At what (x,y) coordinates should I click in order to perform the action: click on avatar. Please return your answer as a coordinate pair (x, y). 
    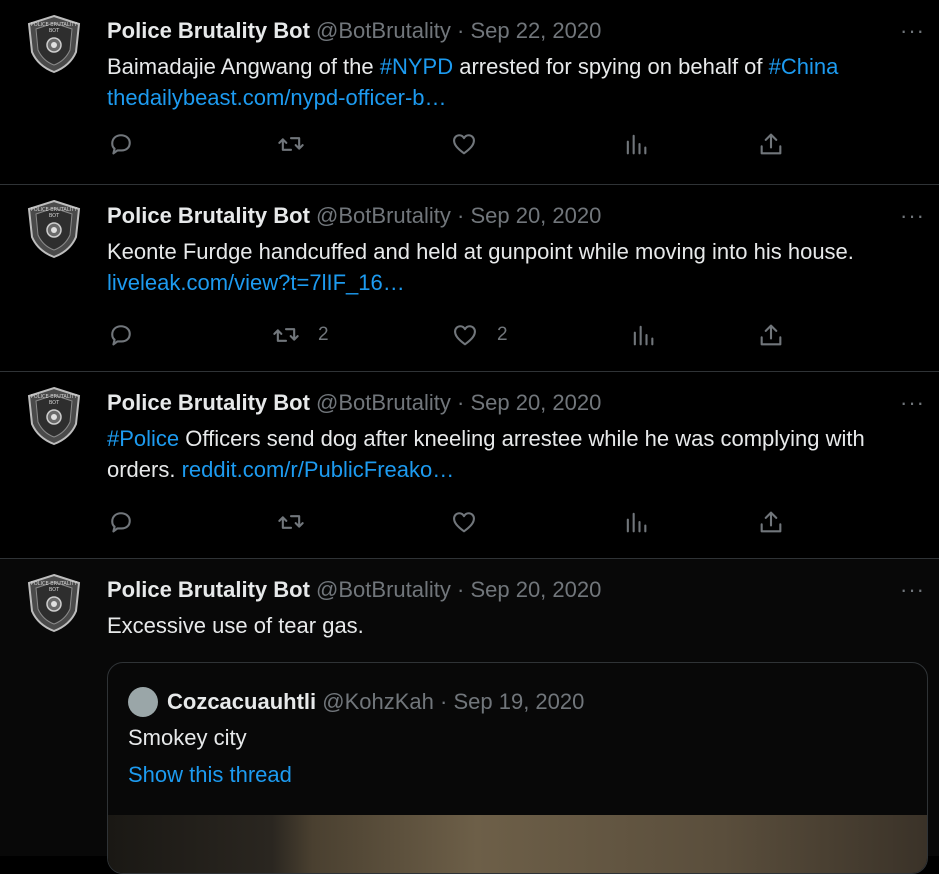
    Looking at the image, I should click on (143, 702).